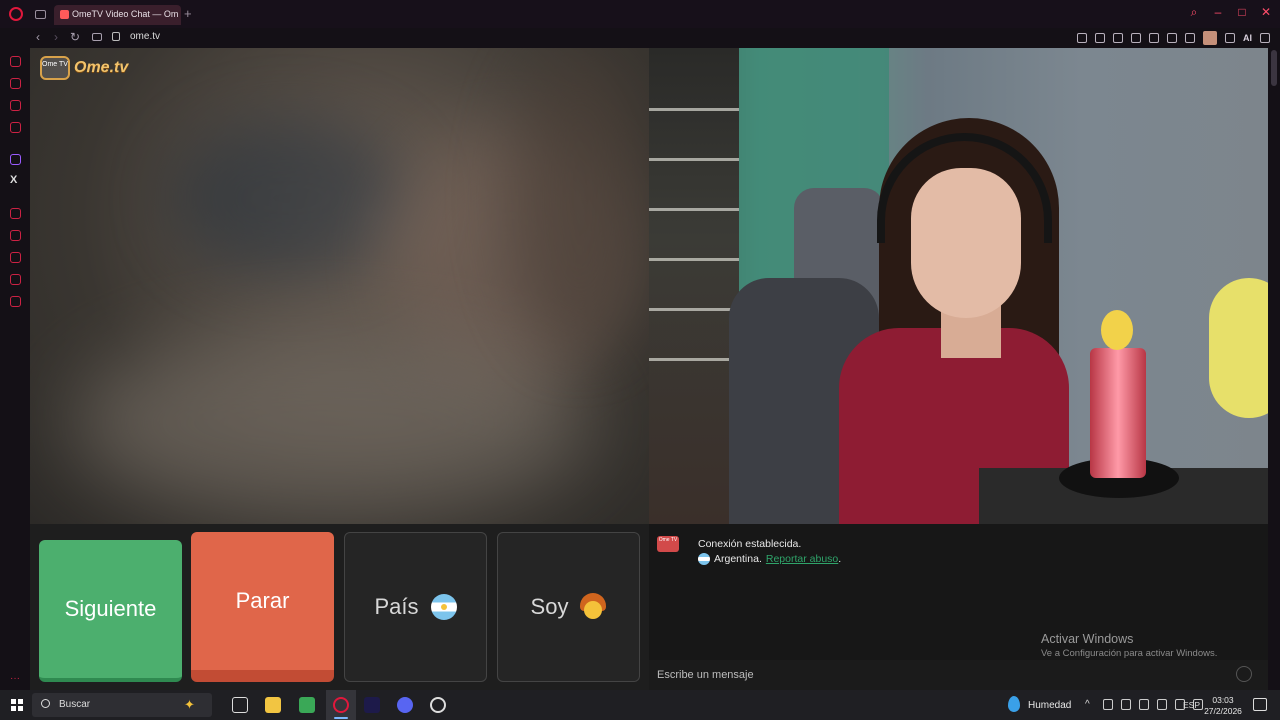 The image size is (1280, 720). What do you see at coordinates (341, 705) in the screenshot?
I see `opera-taskbar-icon` at bounding box center [341, 705].